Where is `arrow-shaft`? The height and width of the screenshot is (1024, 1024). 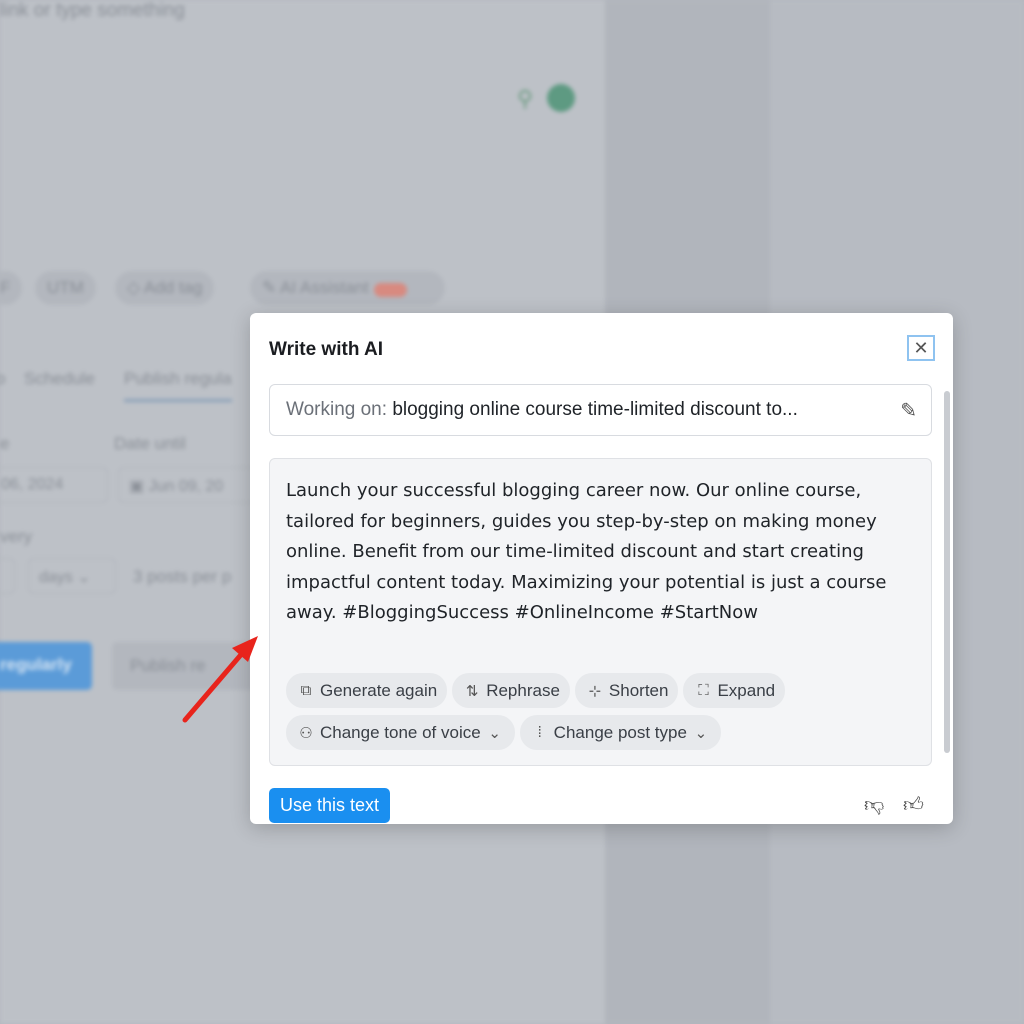 arrow-shaft is located at coordinates (215, 685).